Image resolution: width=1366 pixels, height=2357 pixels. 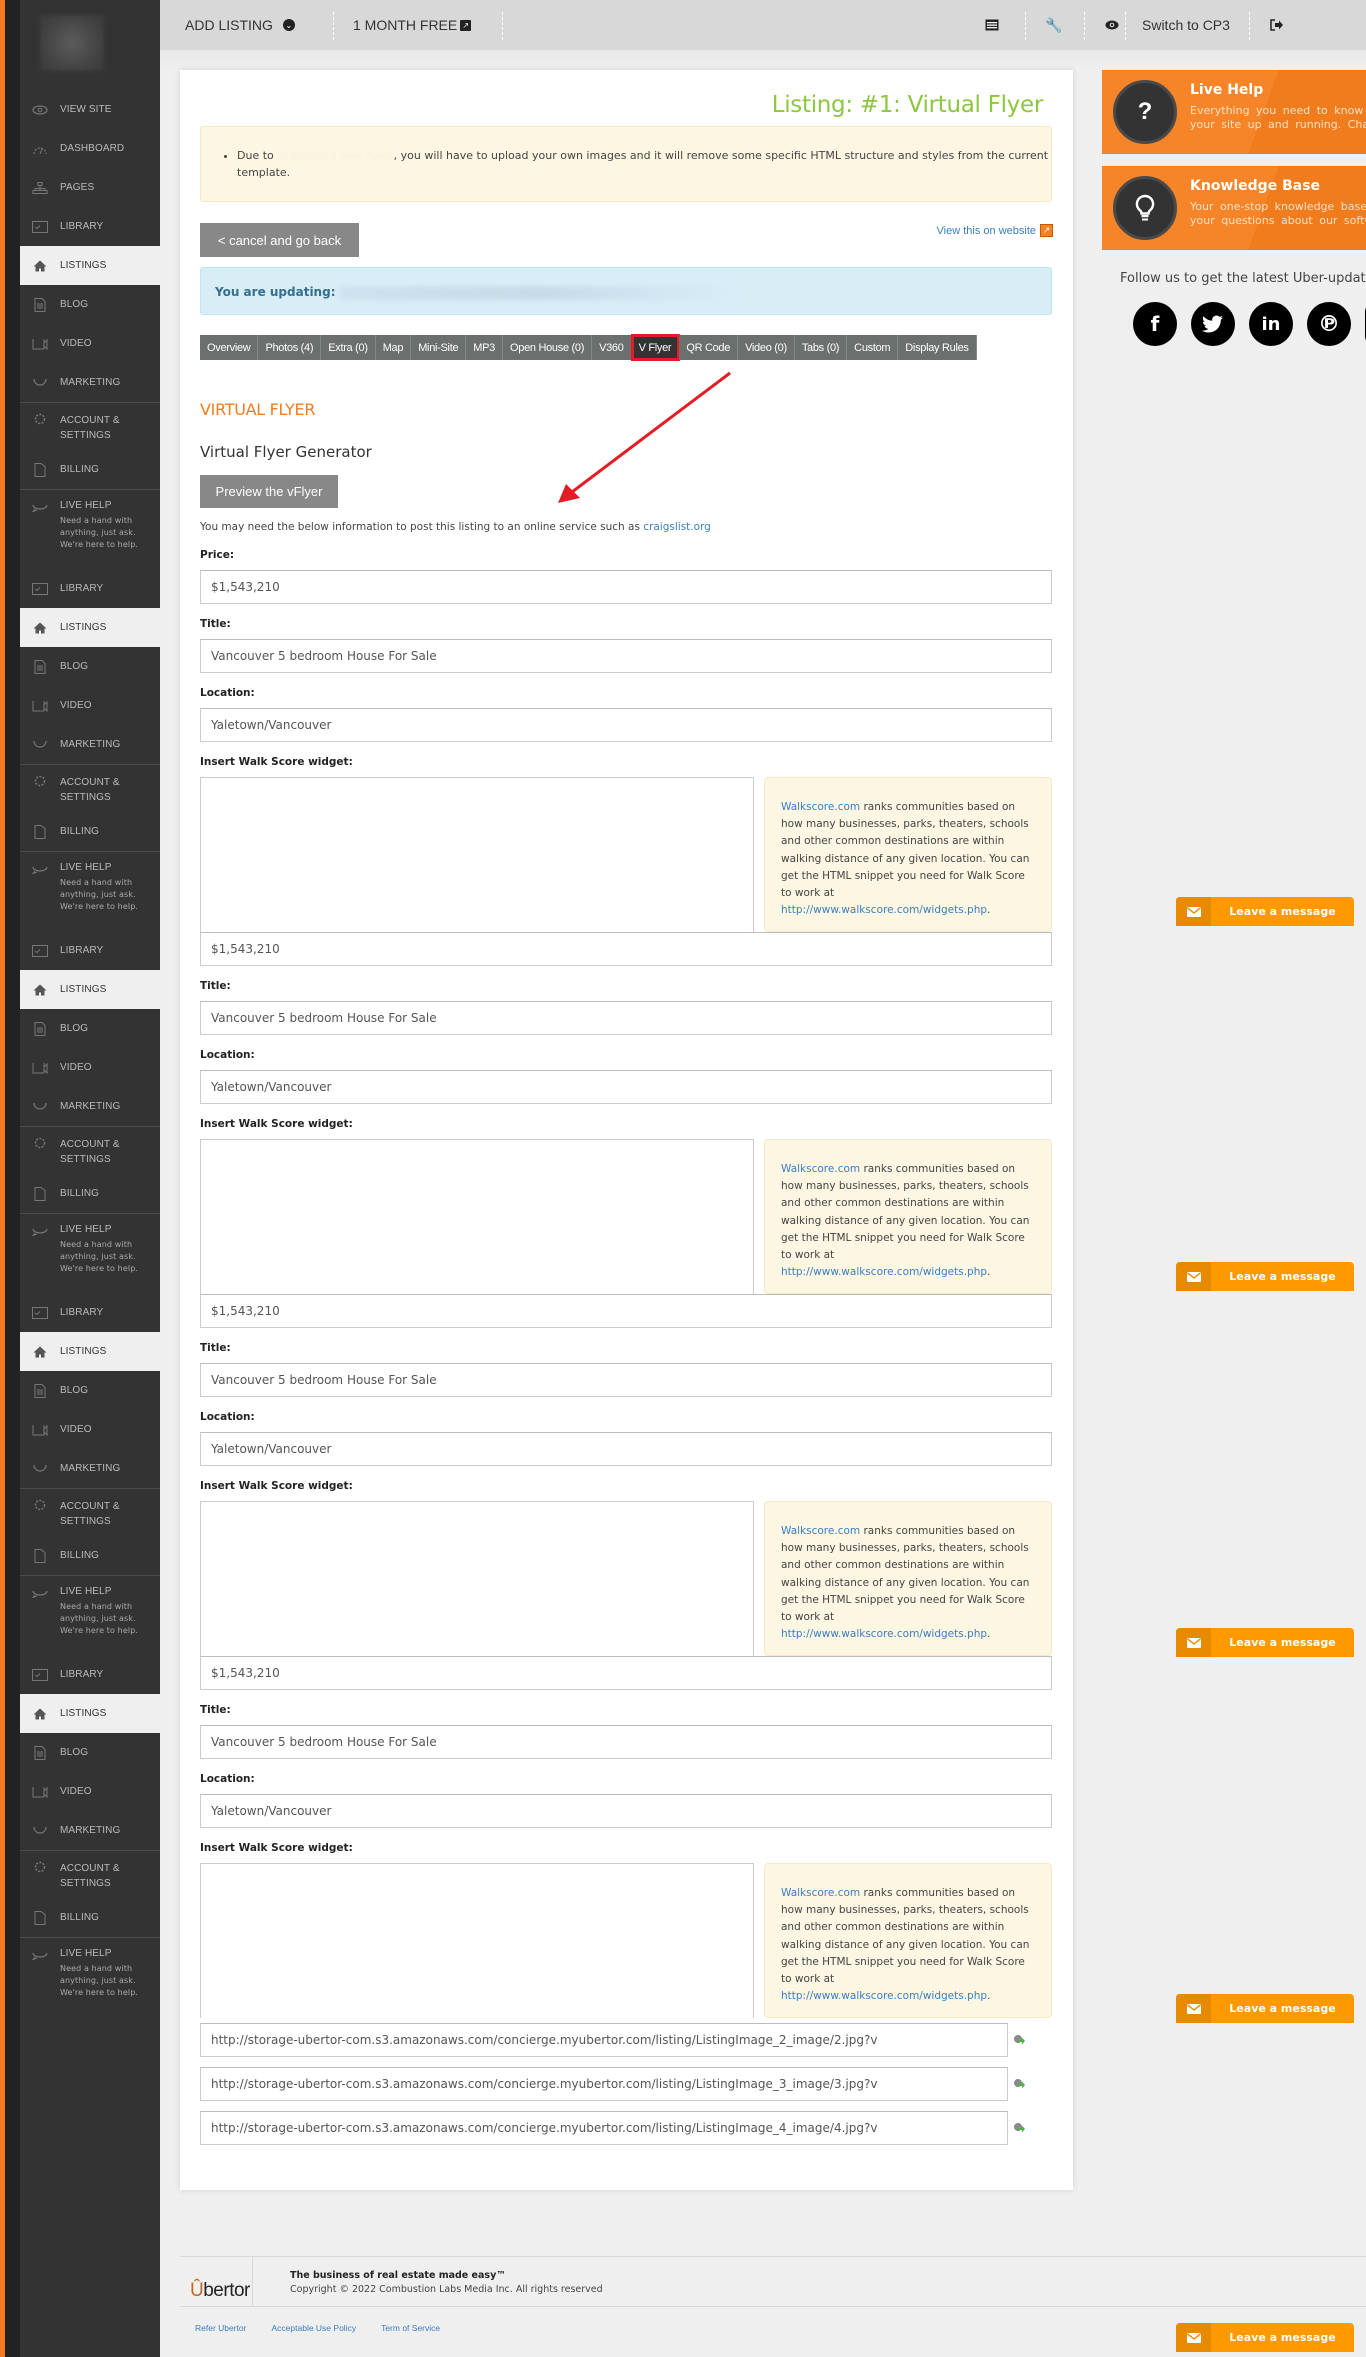 I want to click on tab-video-0: Video (0), so click(x=766, y=347).